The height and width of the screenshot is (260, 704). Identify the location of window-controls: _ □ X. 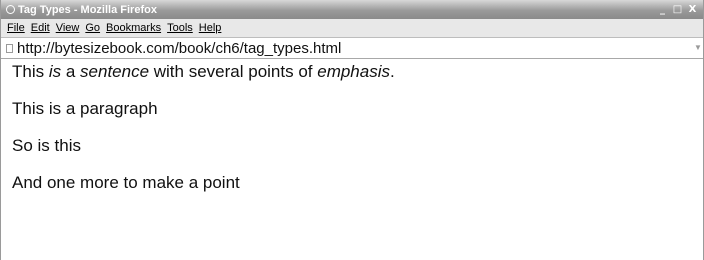
(677, 9).